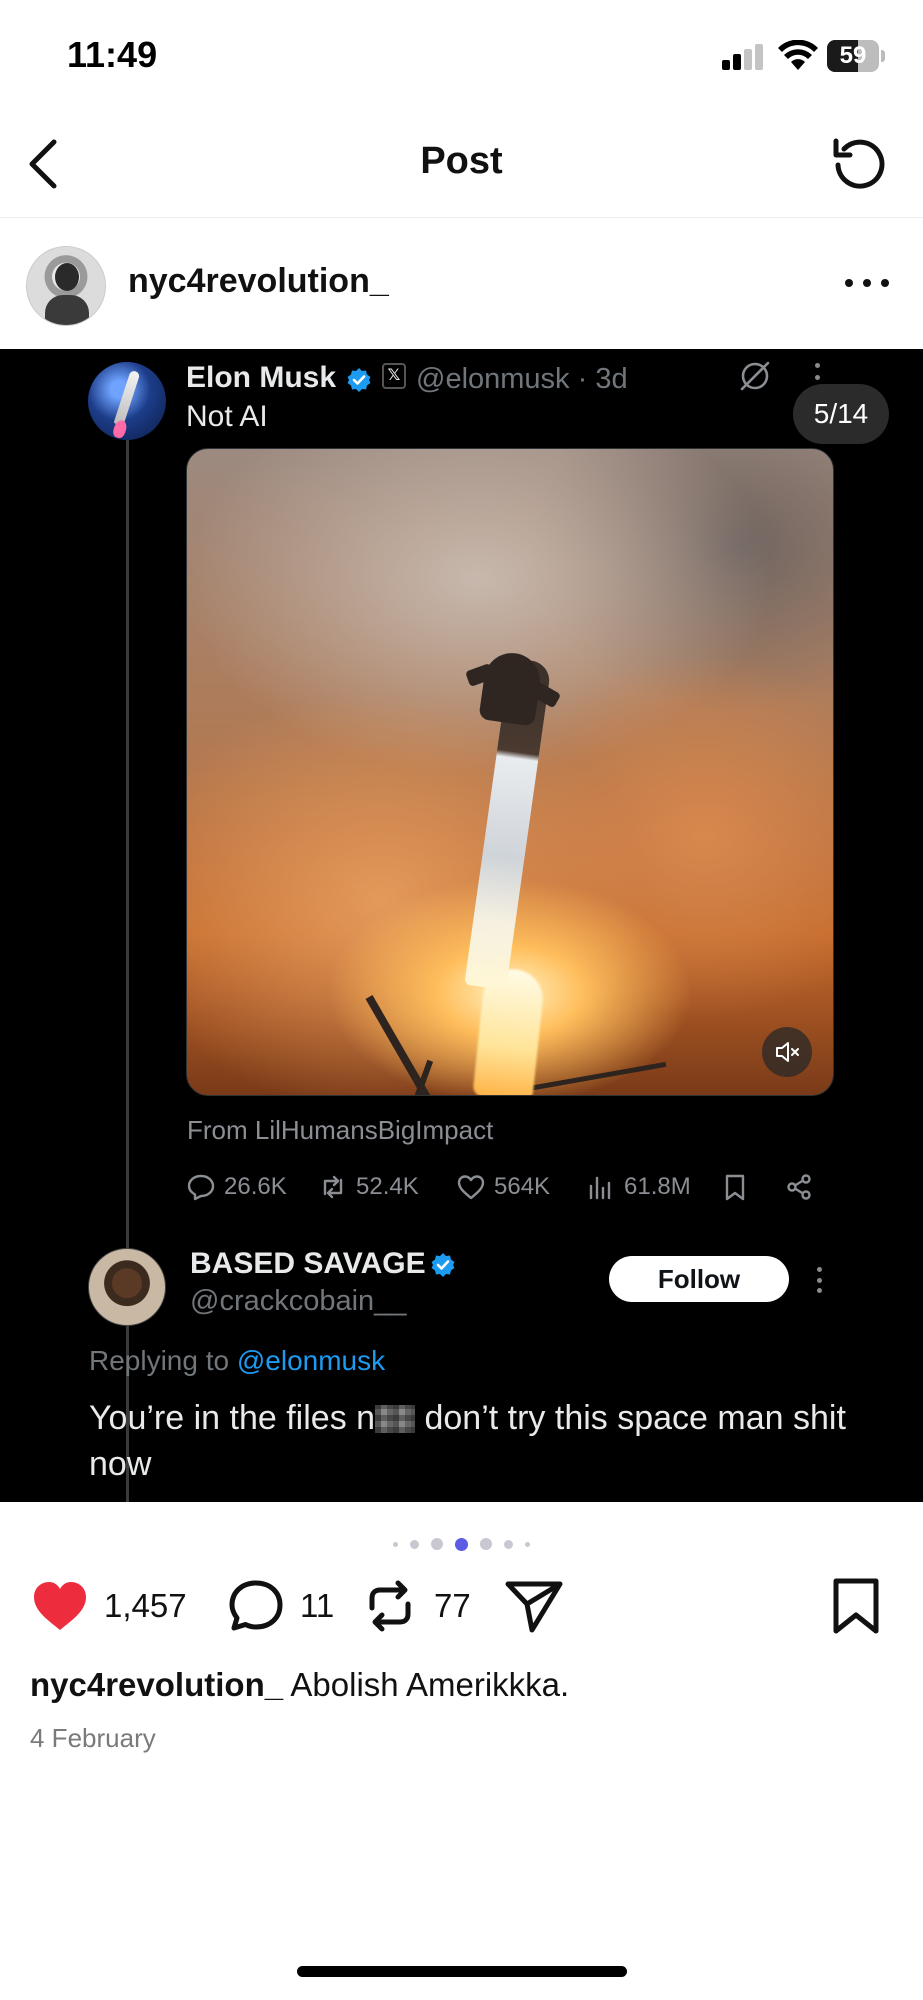 This screenshot has height=2000, width=923. Describe the element at coordinates (461, 161) in the screenshot. I see `page-title: Post` at that location.